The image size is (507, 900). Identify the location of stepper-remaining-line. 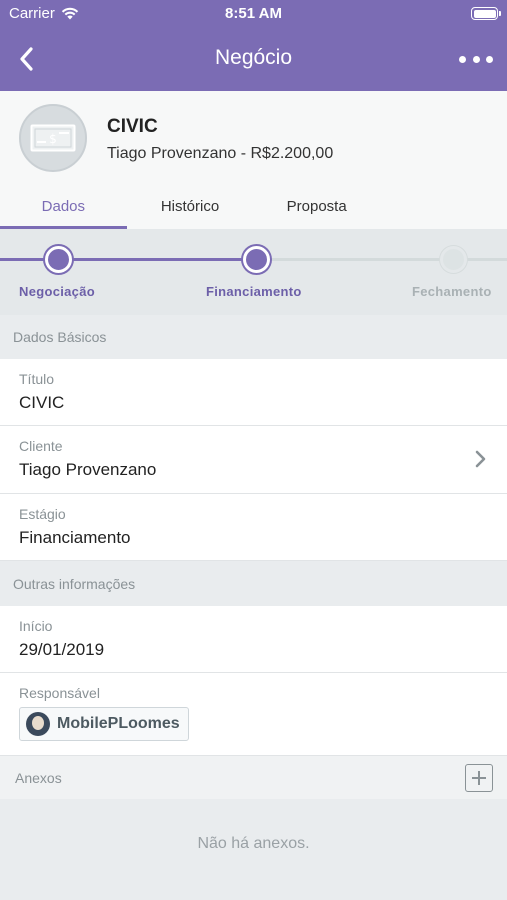
(381, 259).